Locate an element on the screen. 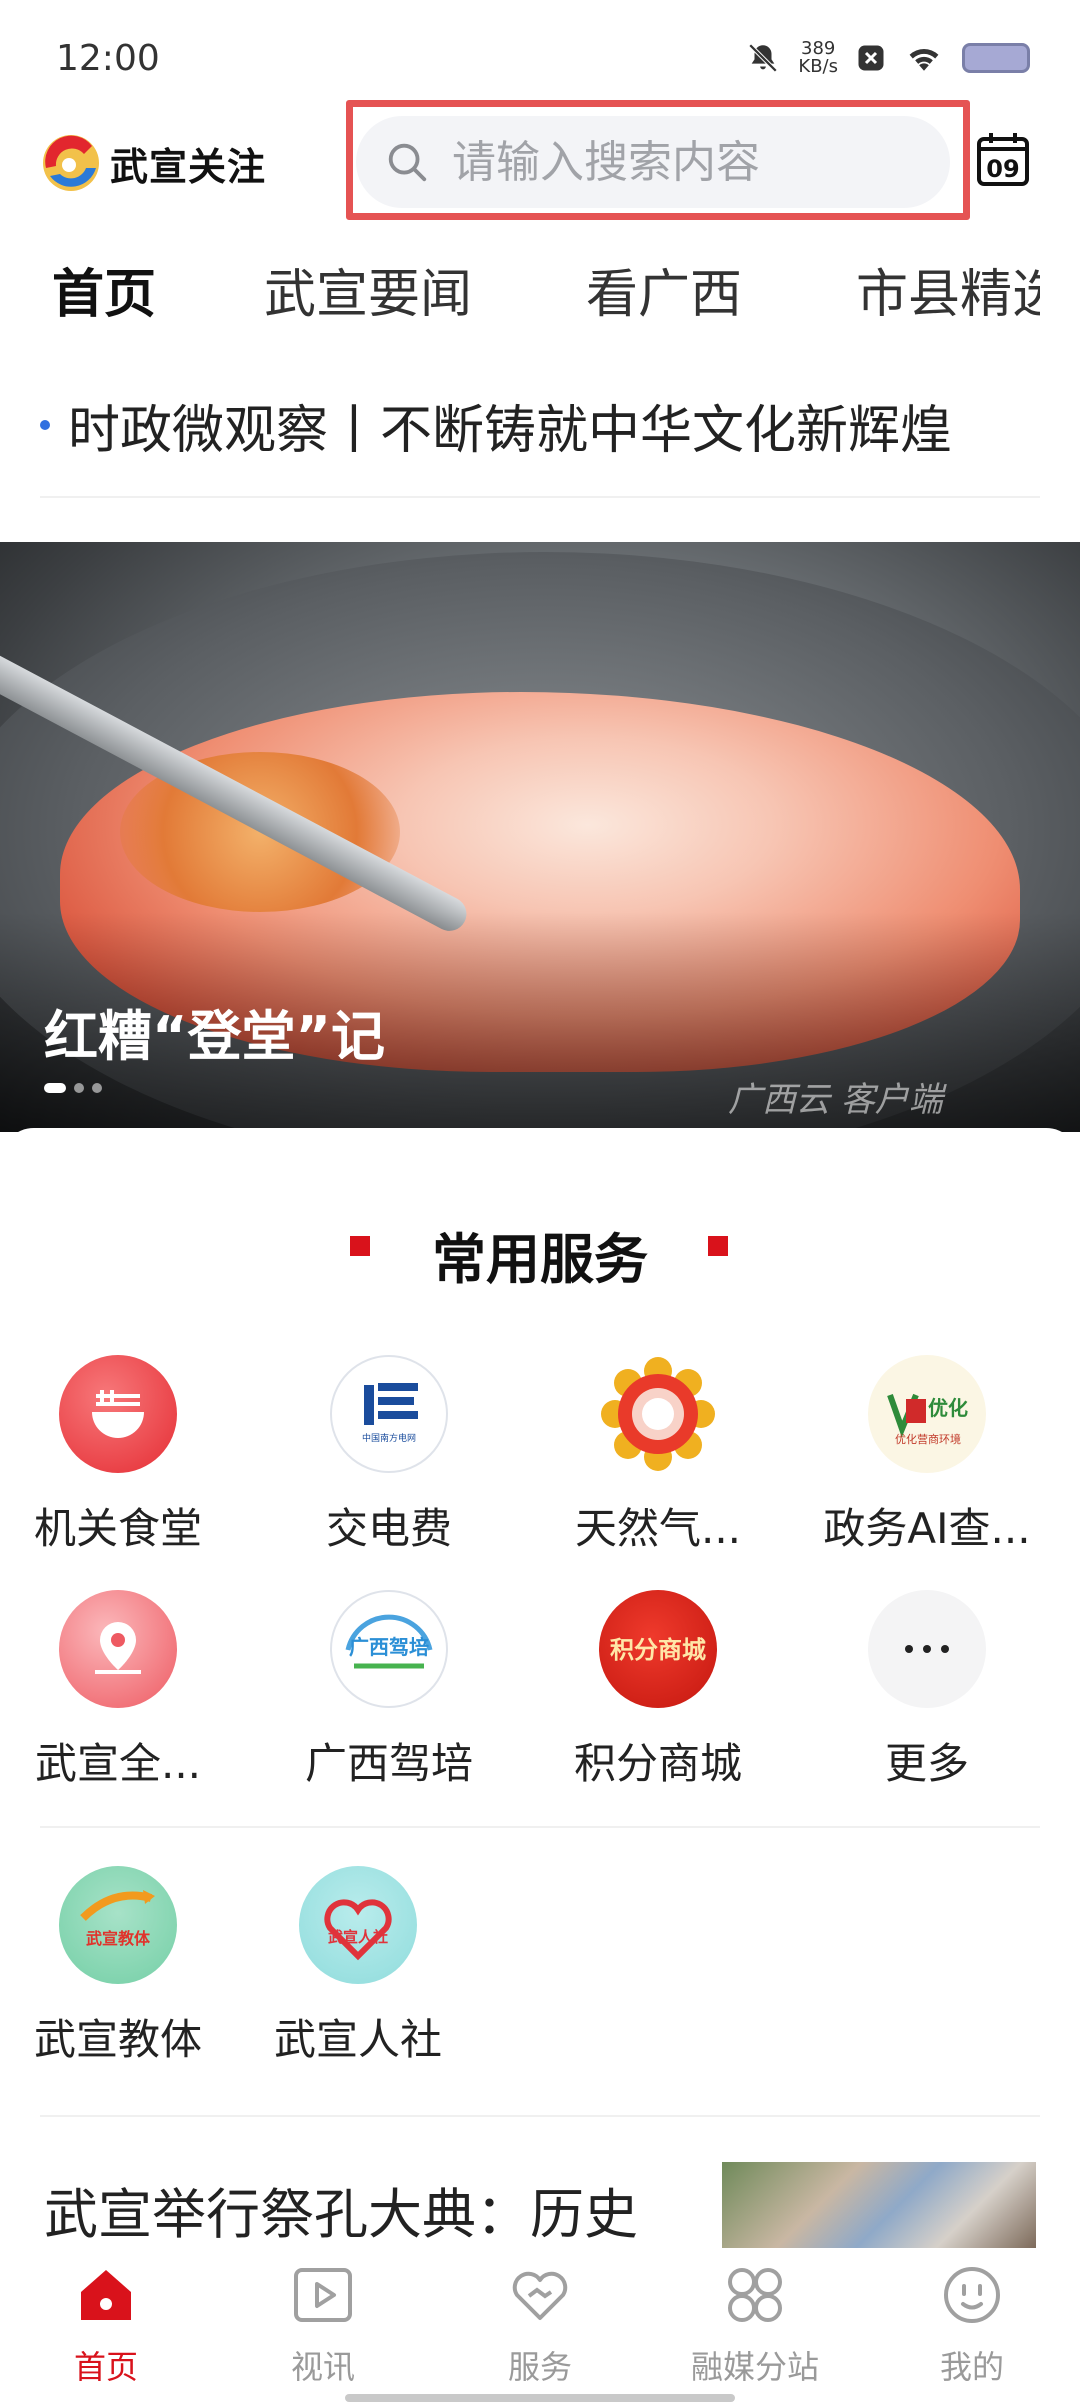 This screenshot has height=2408, width=1080. calendar-day: 09 is located at coordinates (1002, 169).